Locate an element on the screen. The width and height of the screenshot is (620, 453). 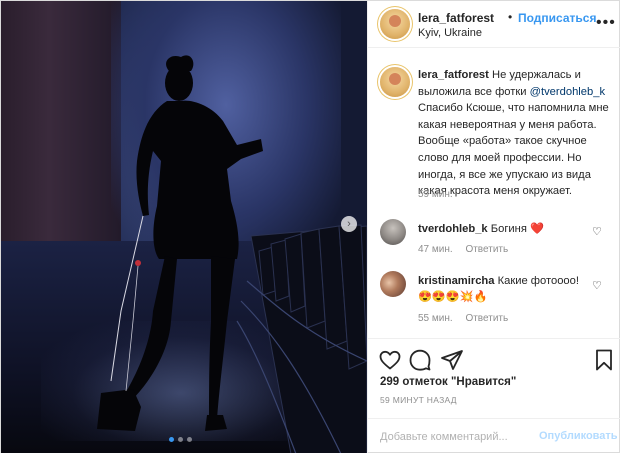
chevron-right-icon: › is located at coordinates (349, 223).